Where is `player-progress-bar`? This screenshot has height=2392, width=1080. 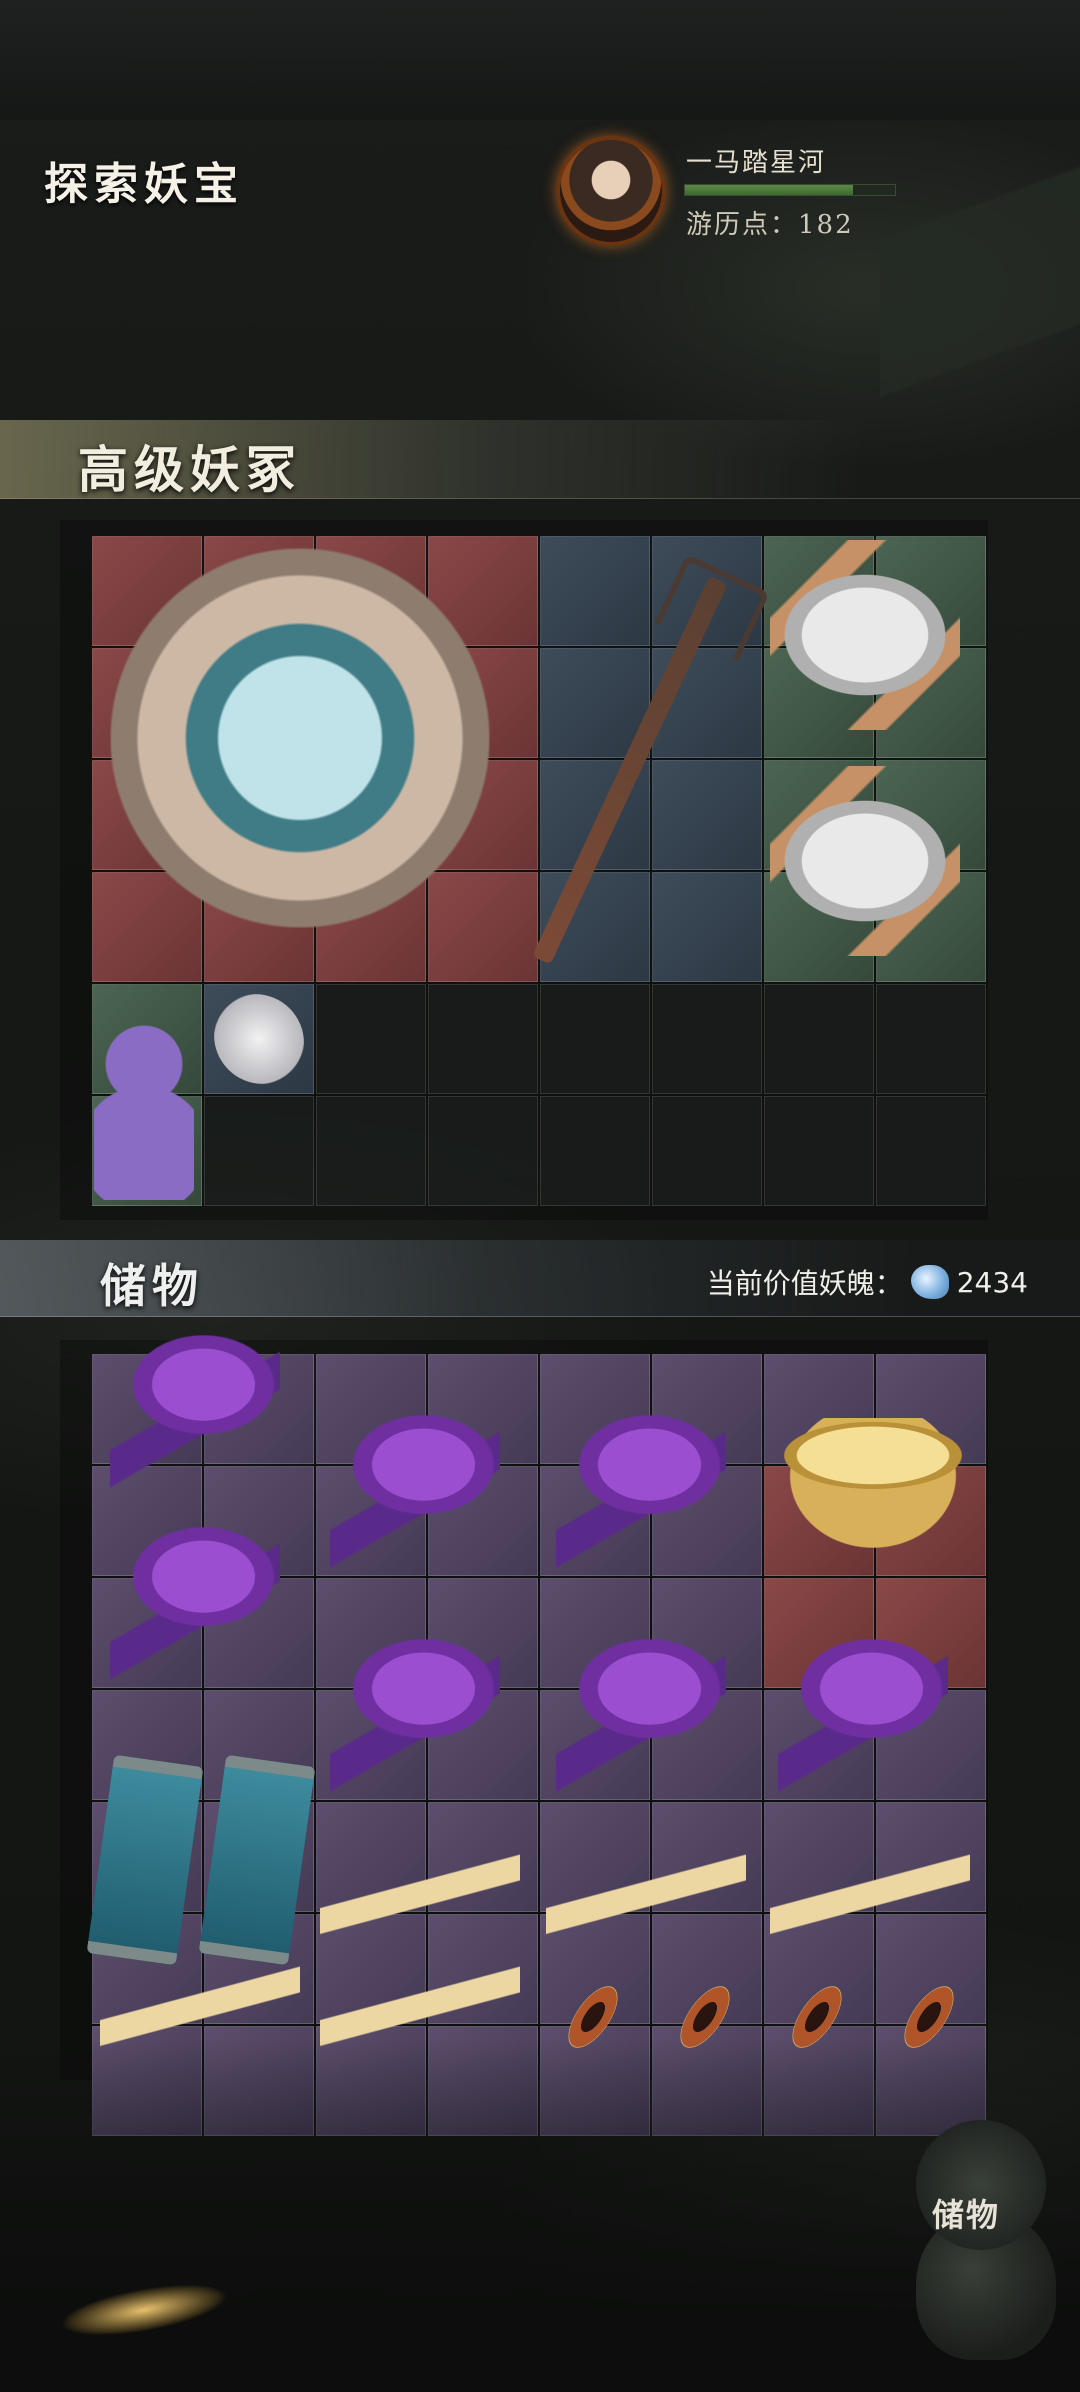
player-progress-bar is located at coordinates (790, 190).